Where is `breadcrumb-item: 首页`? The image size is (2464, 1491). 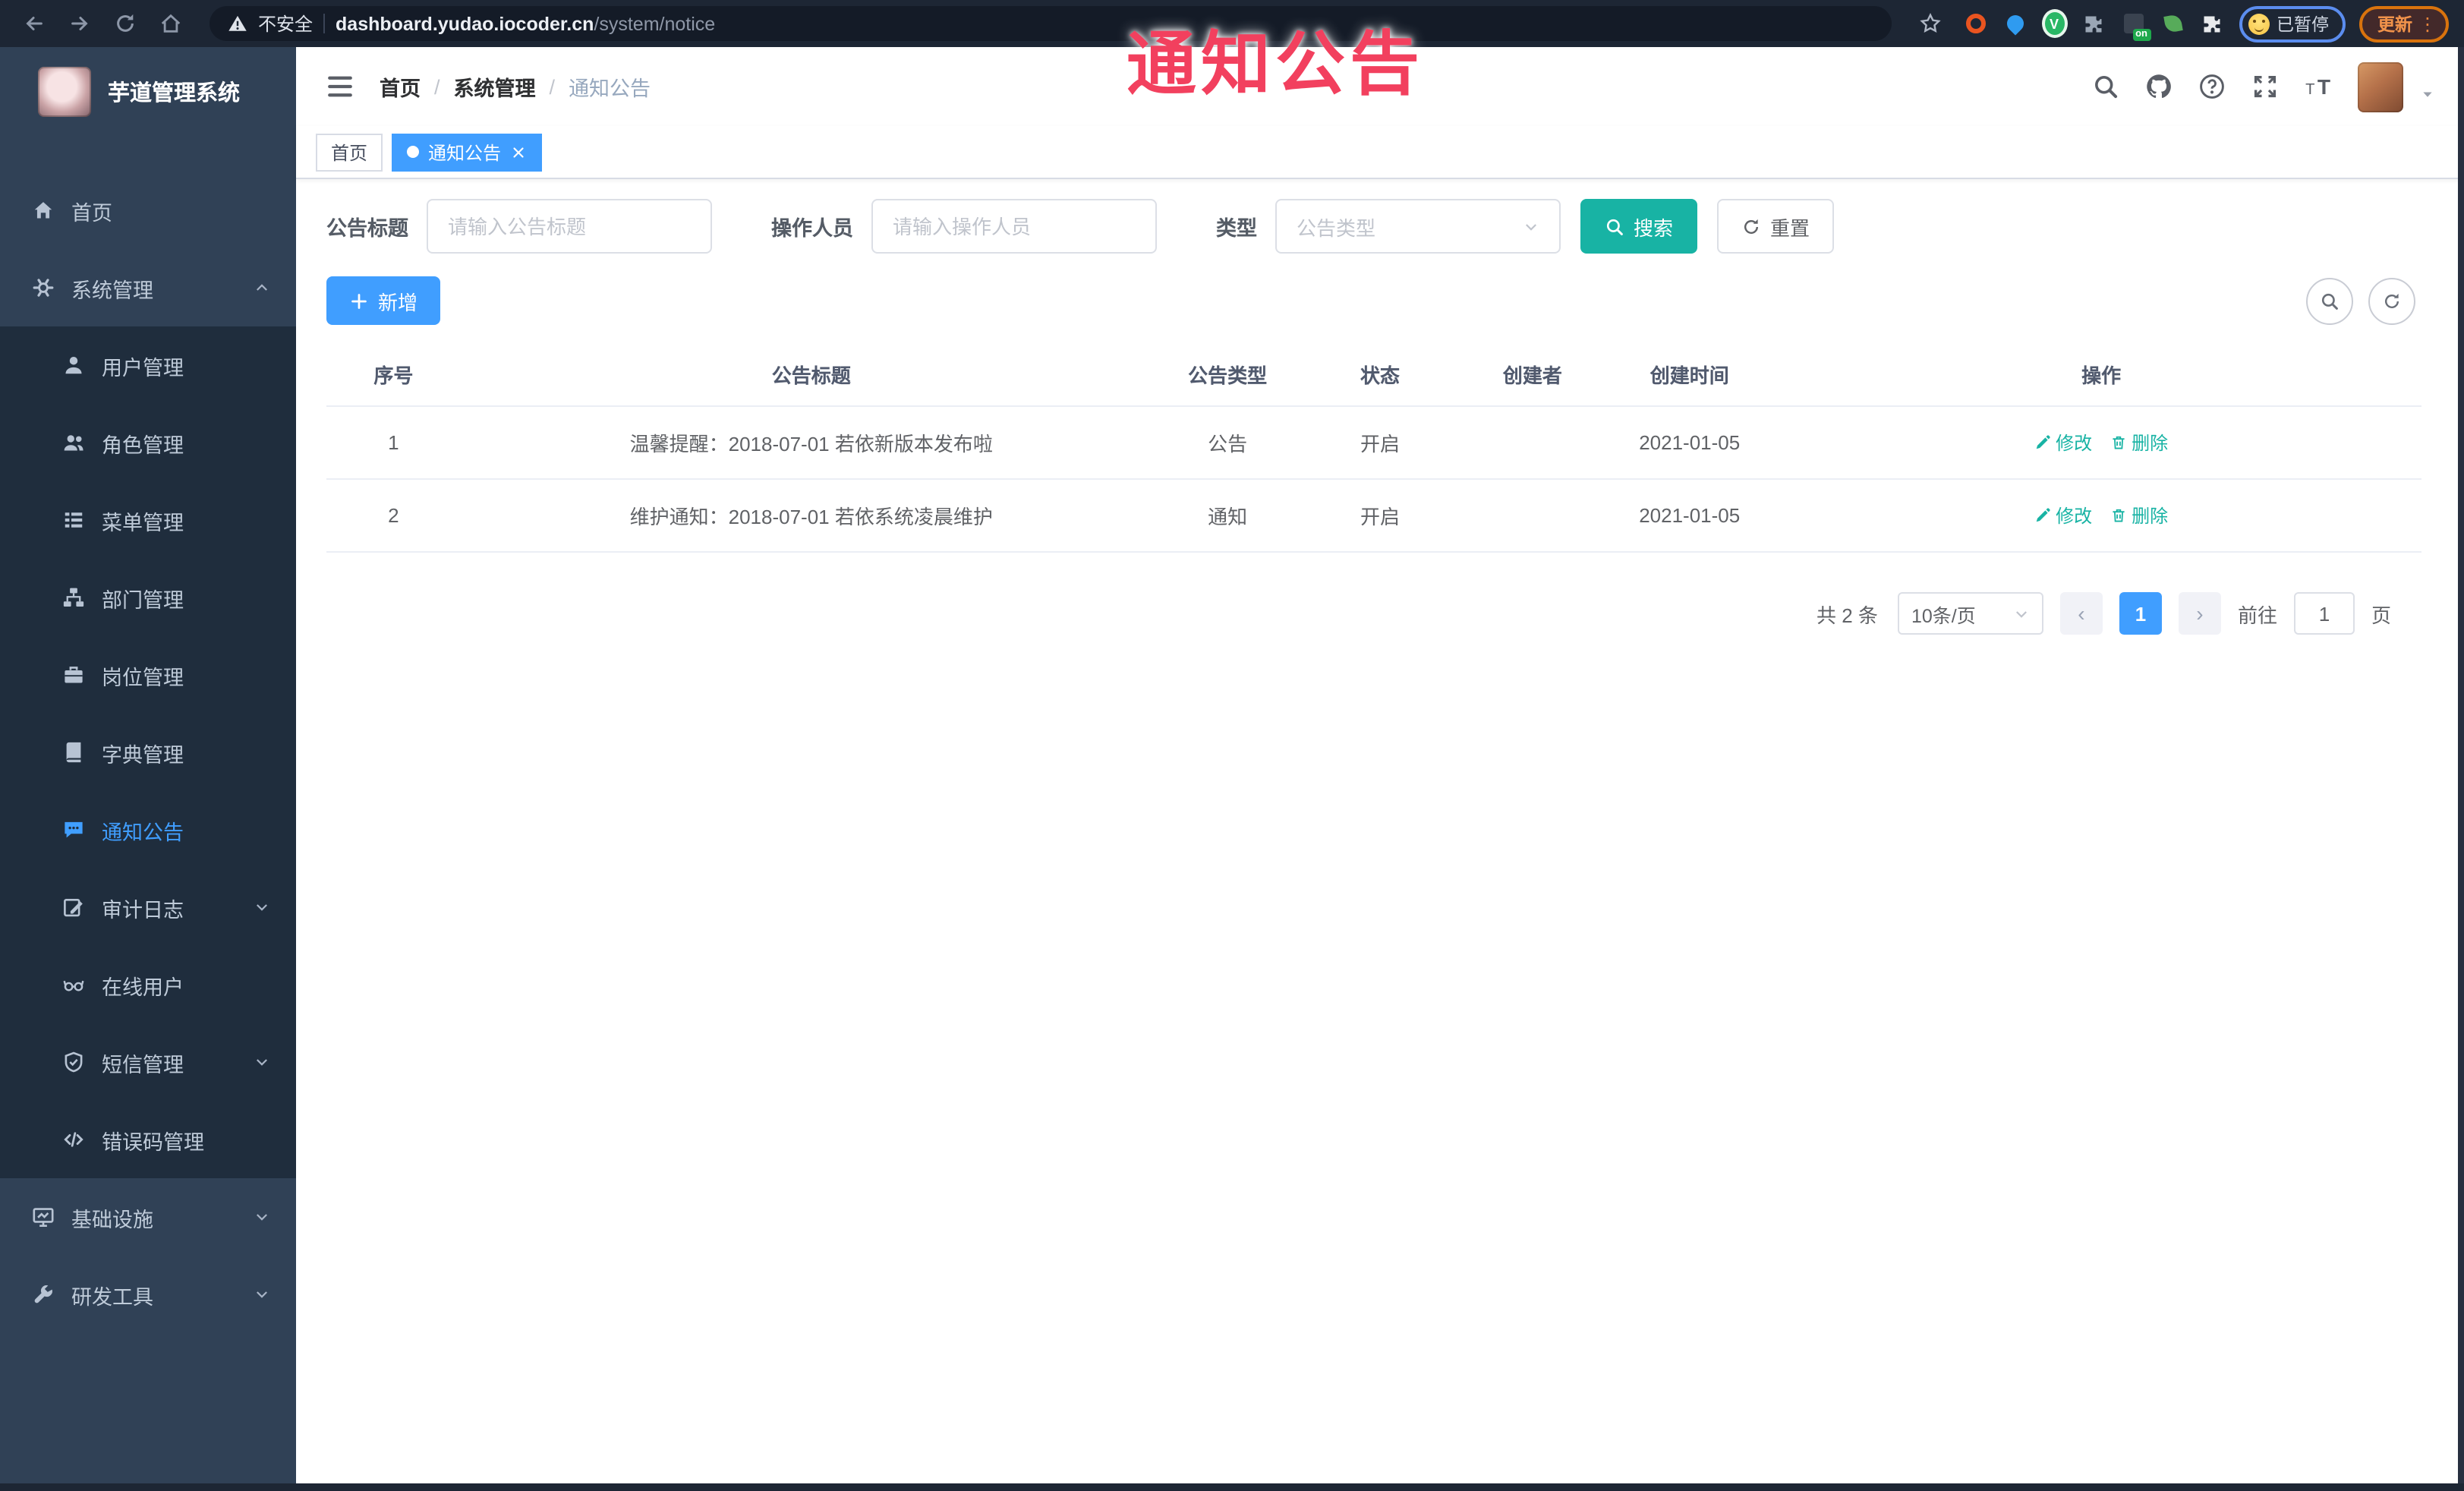
breadcrumb-item: 首页 is located at coordinates (401, 86).